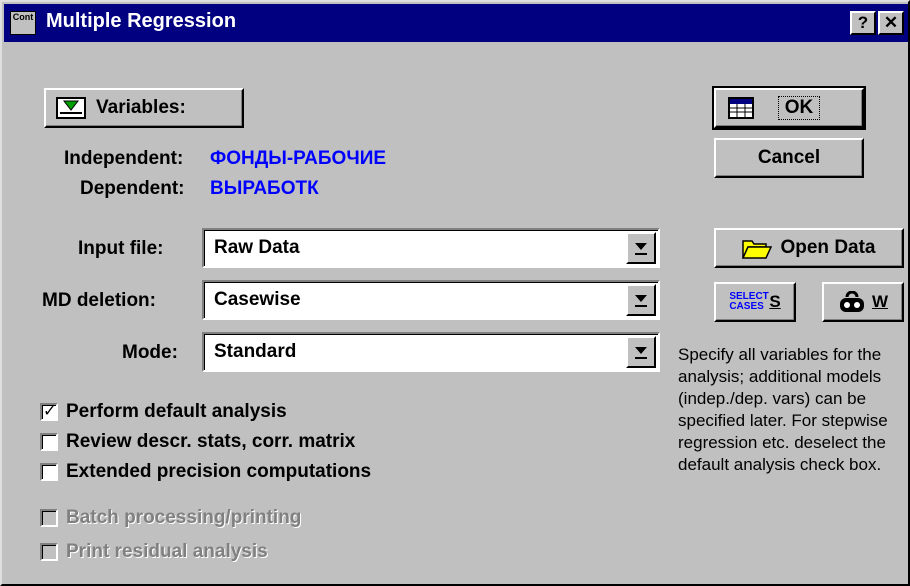 The width and height of the screenshot is (910, 586). What do you see at coordinates (749, 301) in the screenshot?
I see `select-cases-icon: SELECT CASES` at bounding box center [749, 301].